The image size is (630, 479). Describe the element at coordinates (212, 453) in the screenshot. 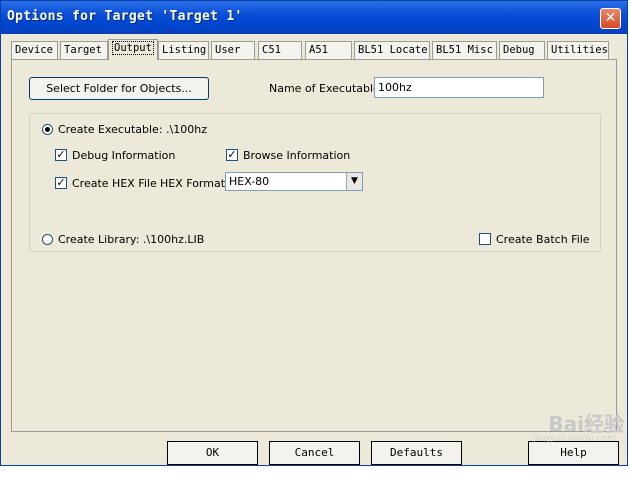

I see `ok-button: OK` at that location.